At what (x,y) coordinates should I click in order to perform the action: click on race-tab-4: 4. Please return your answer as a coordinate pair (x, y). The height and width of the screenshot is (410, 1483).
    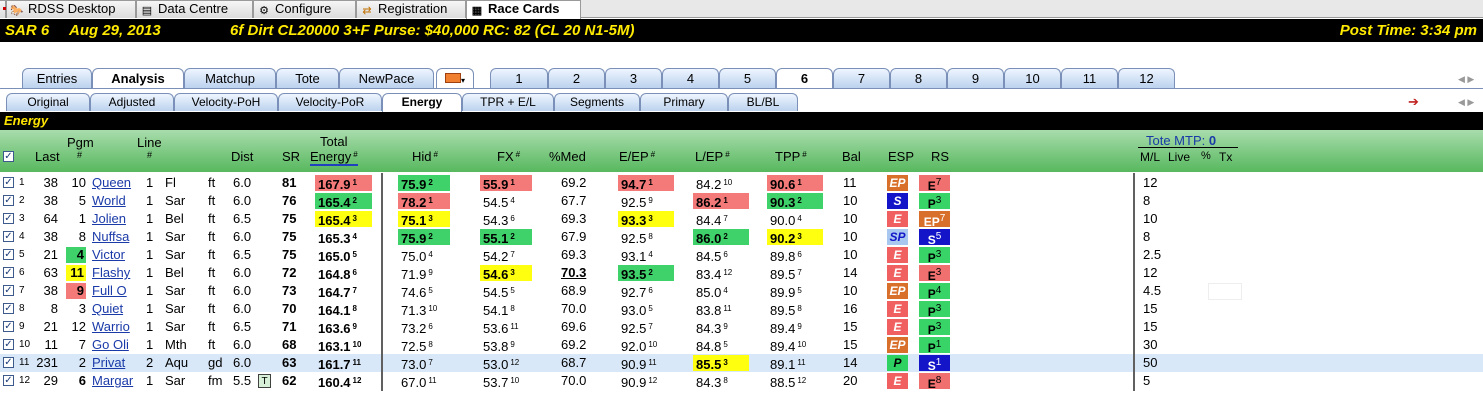
    Looking at the image, I should click on (690, 78).